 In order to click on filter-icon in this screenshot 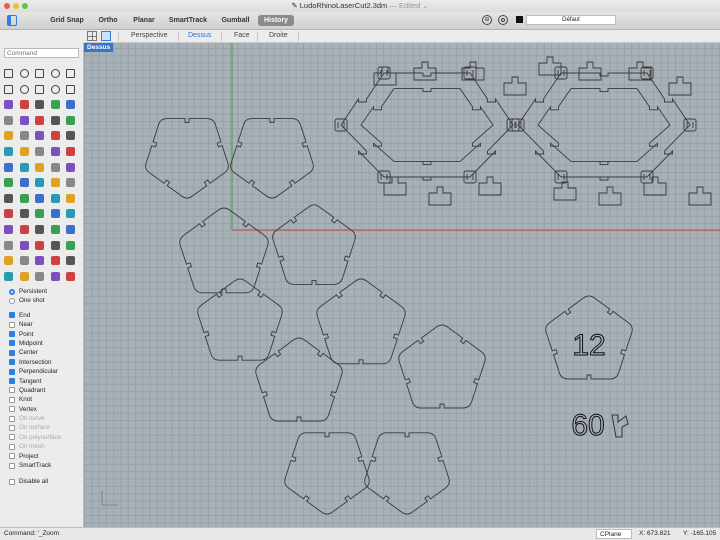, I will do `click(503, 20)`.